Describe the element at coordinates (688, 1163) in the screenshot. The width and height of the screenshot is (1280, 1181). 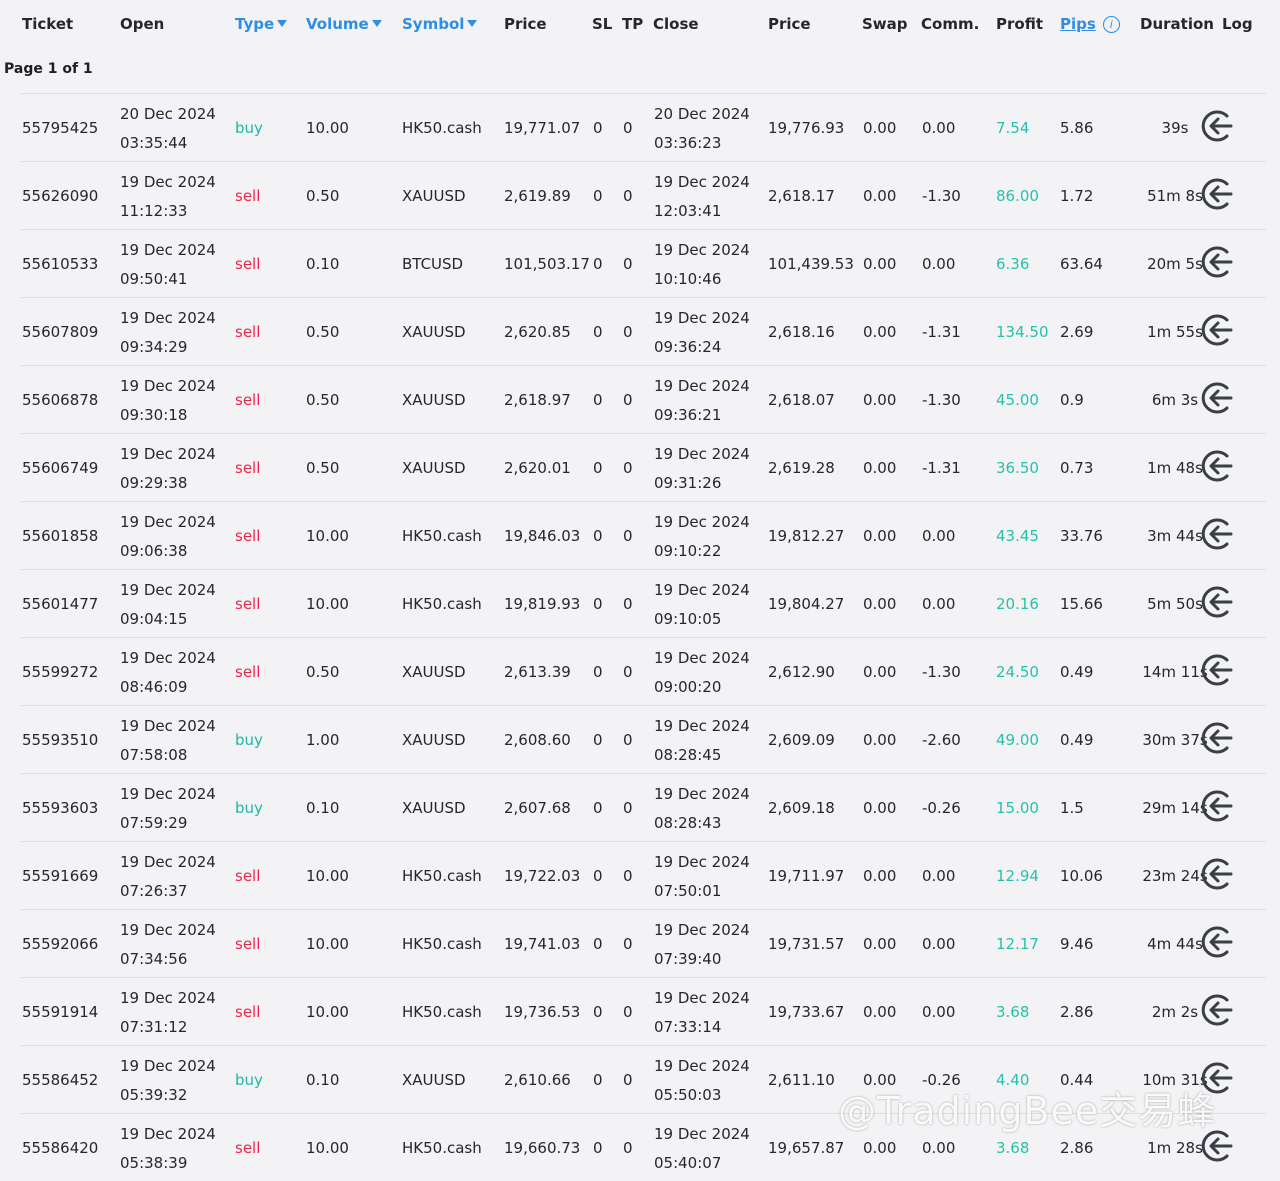
I see `close-time-cell: 05:40:07` at that location.